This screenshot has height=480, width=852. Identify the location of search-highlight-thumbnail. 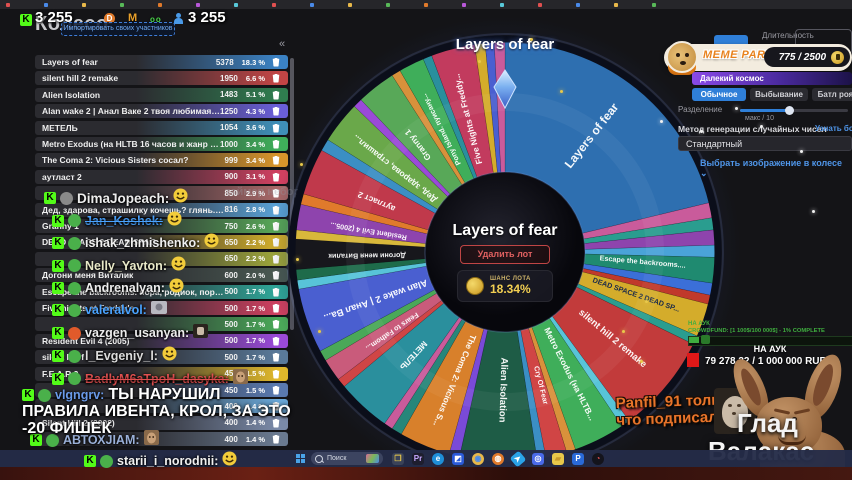
(372, 458).